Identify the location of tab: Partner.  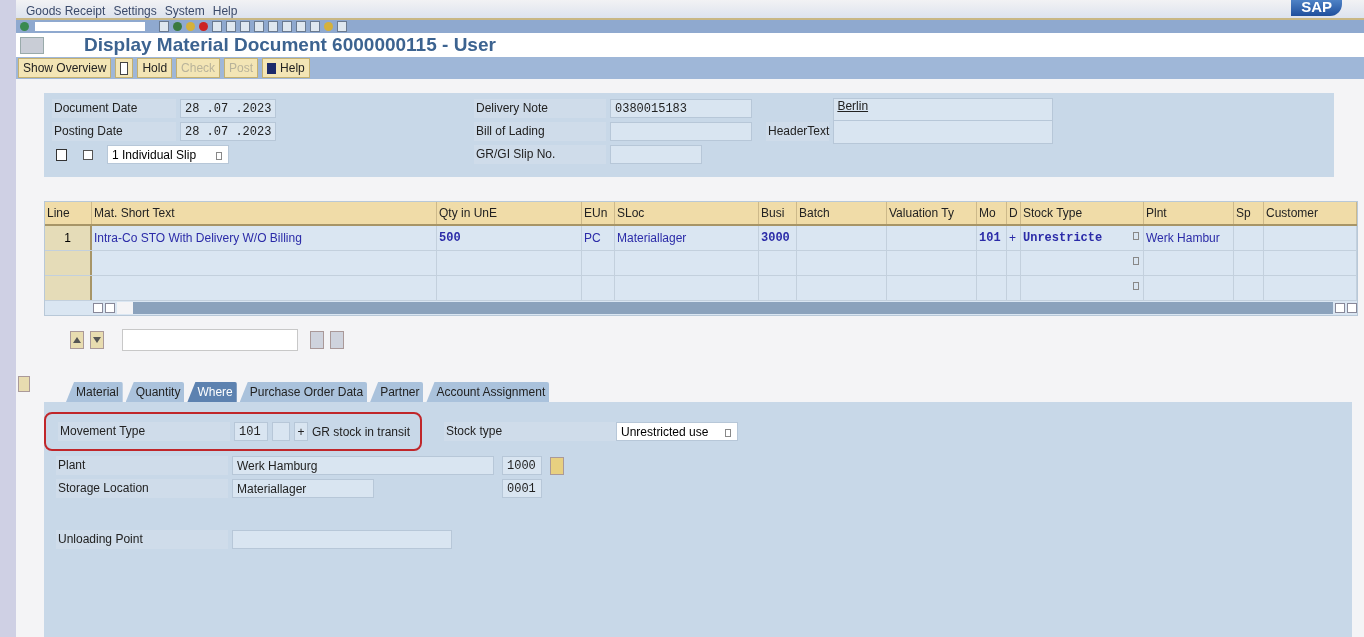
(397, 392).